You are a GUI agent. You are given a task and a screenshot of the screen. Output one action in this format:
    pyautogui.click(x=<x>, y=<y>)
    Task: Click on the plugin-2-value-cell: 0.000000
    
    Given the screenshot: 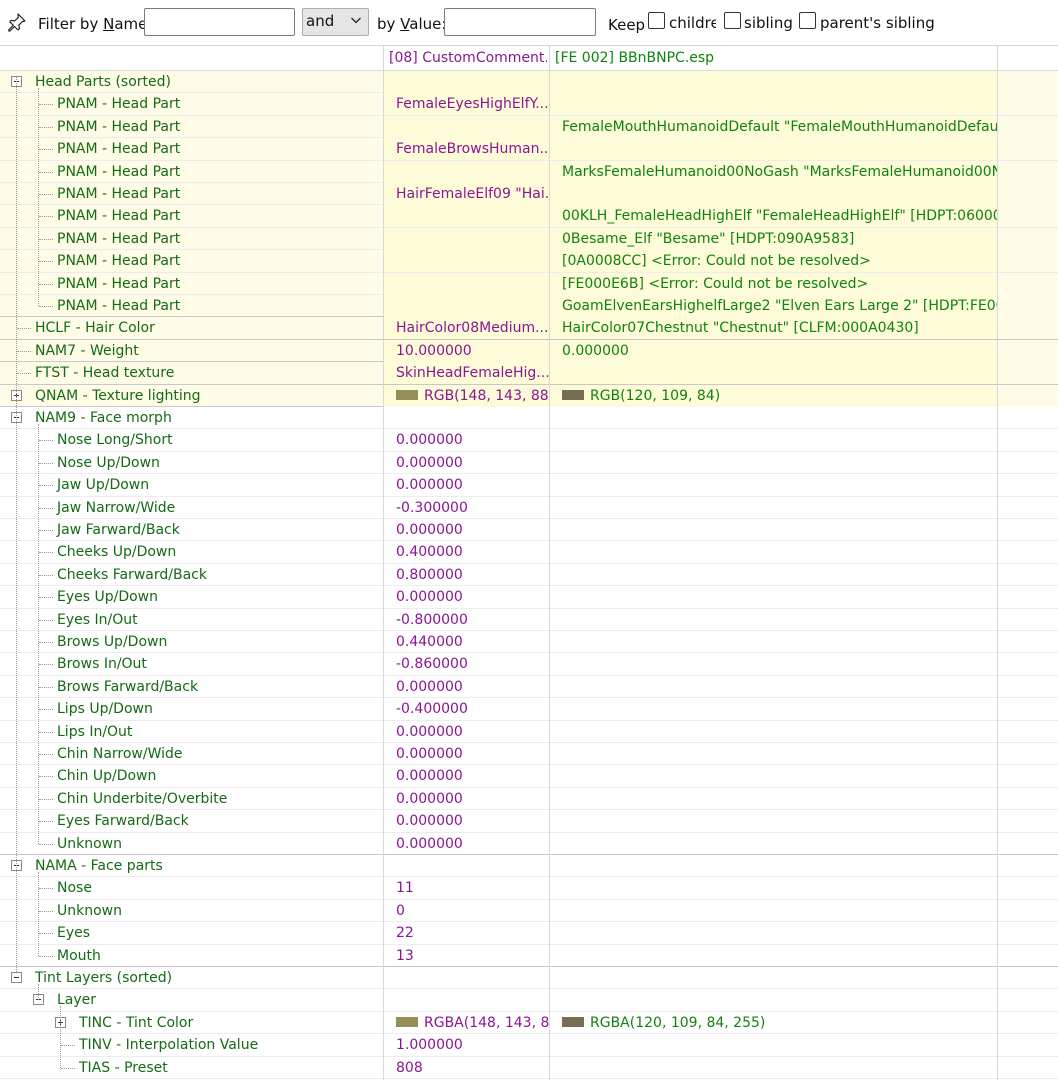 What is the action you would take?
    pyautogui.click(x=773, y=350)
    